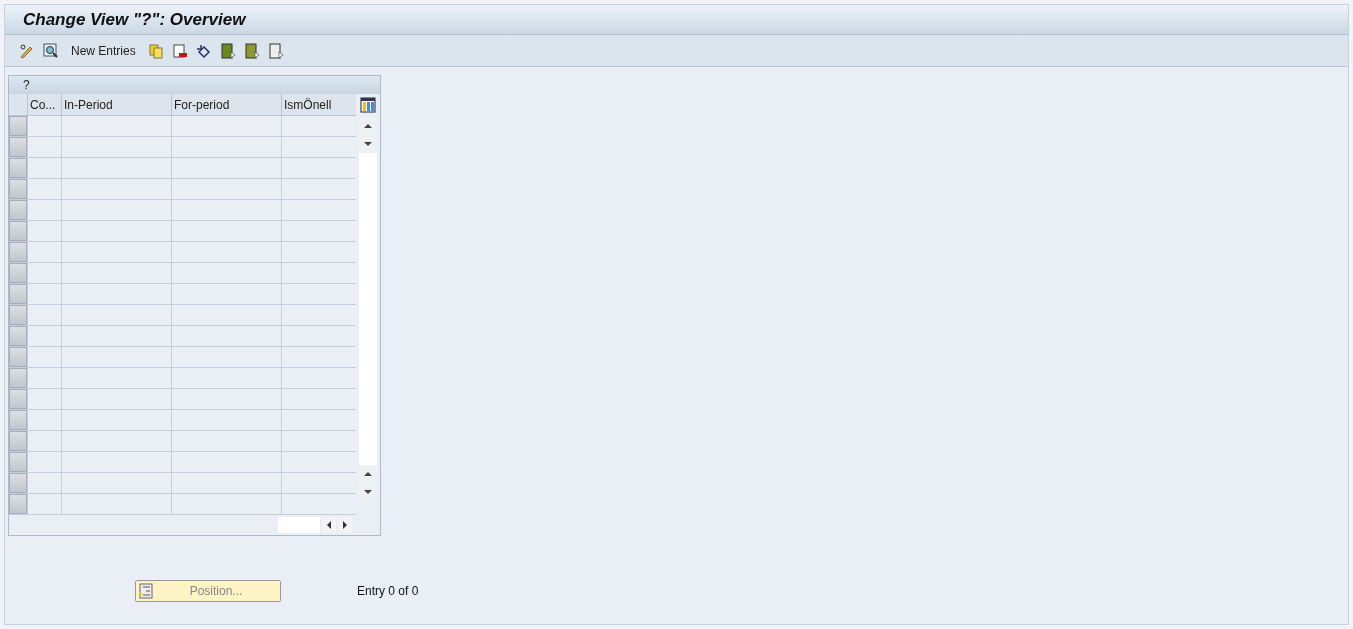 This screenshot has height=629, width=1353. Describe the element at coordinates (226, 104) in the screenshot. I see `column-header: For-period` at that location.